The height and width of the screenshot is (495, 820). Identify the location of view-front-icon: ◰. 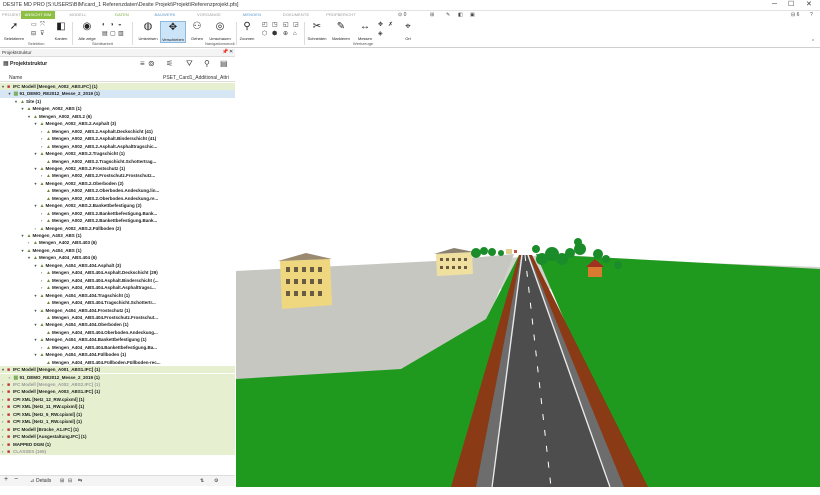
(265, 25).